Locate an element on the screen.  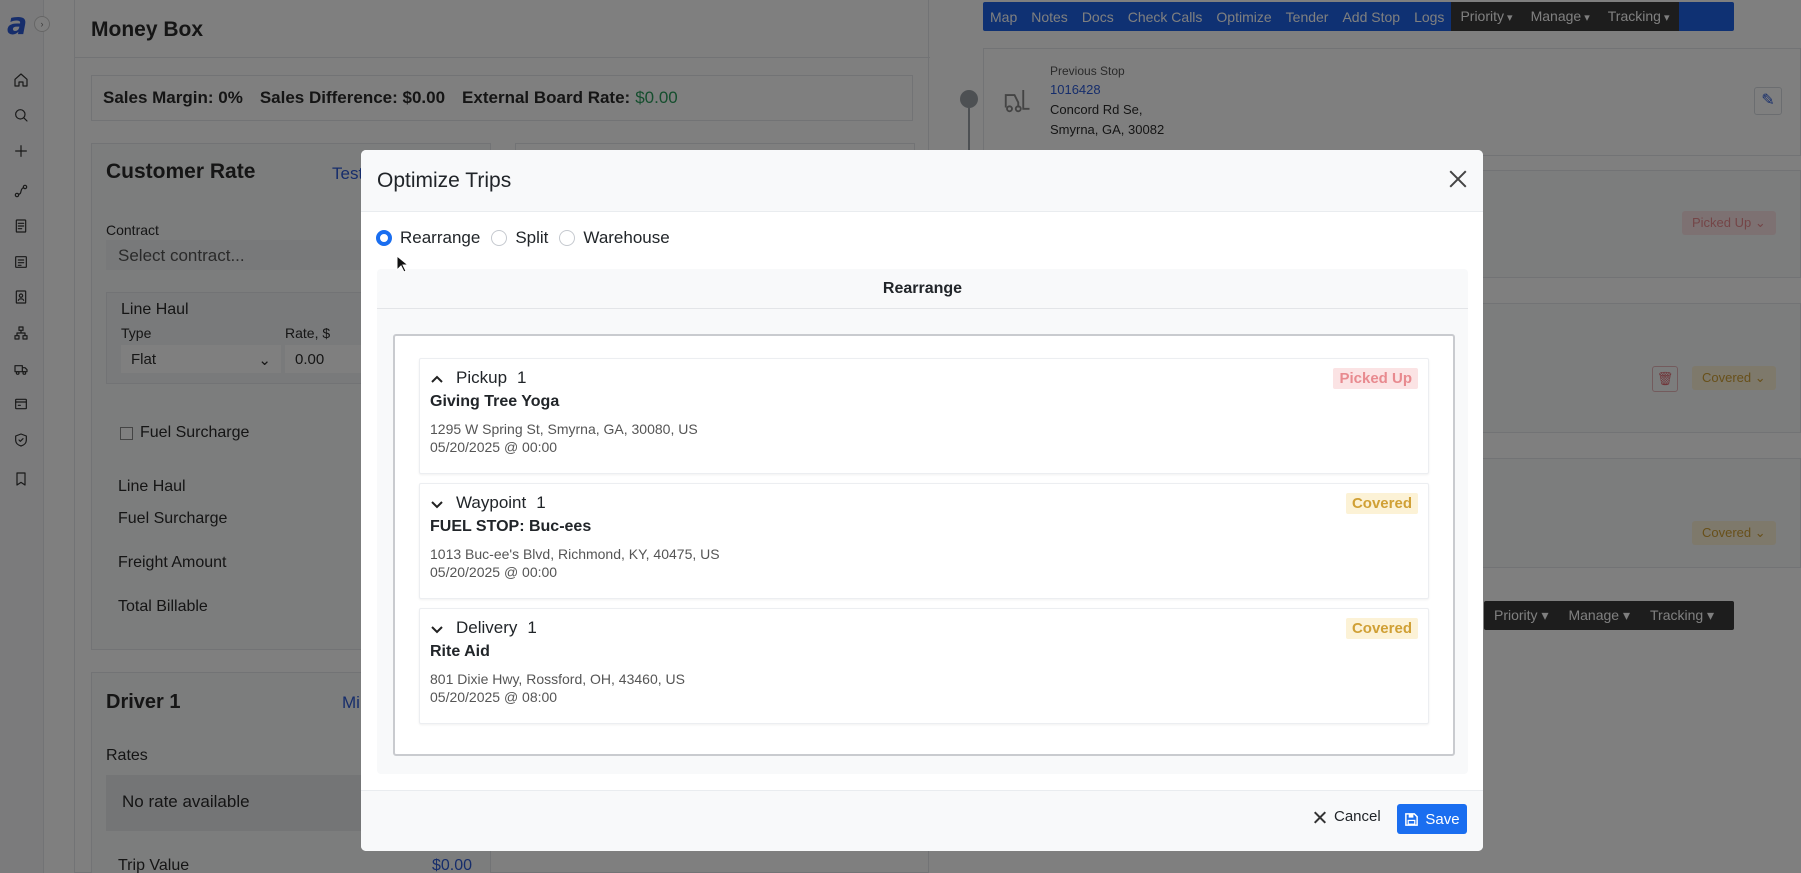
stop-header: Pickup 1 is located at coordinates (478, 378).